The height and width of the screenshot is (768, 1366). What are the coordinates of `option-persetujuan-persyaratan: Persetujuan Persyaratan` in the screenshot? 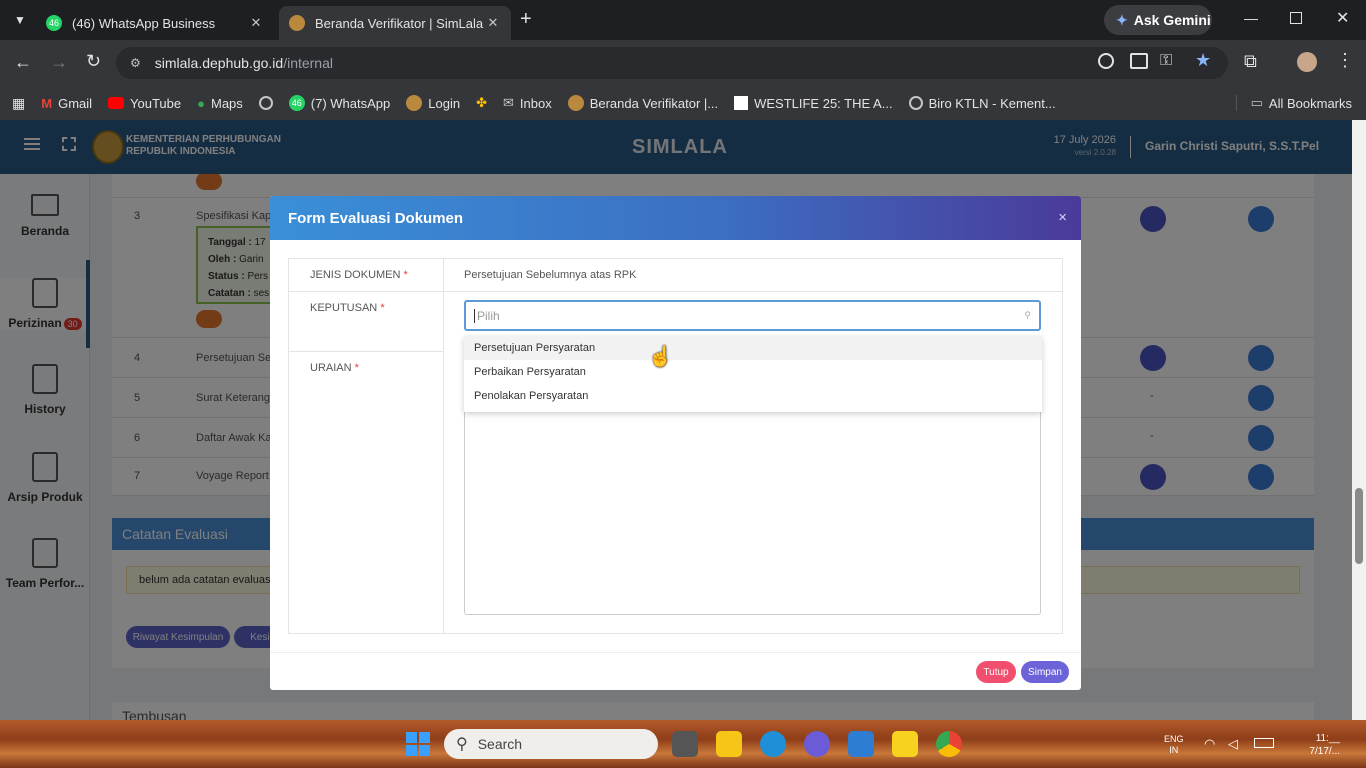 It's located at (753, 348).